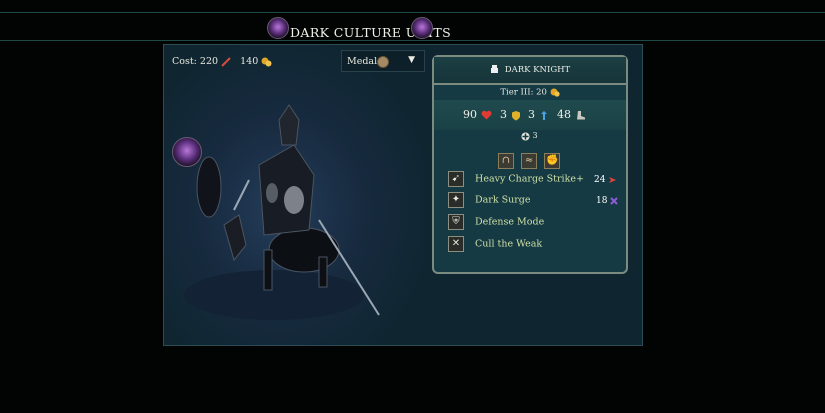  I want to click on stat-initiative: 3, so click(538, 114).